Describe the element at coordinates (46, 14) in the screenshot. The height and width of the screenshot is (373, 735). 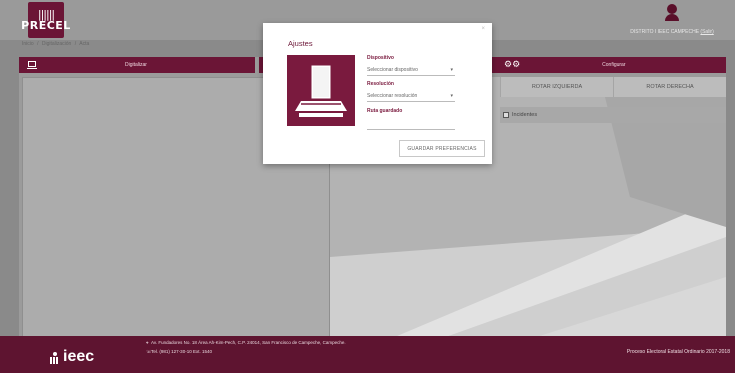
I see `logo-bars-icon: ||||||` at that location.